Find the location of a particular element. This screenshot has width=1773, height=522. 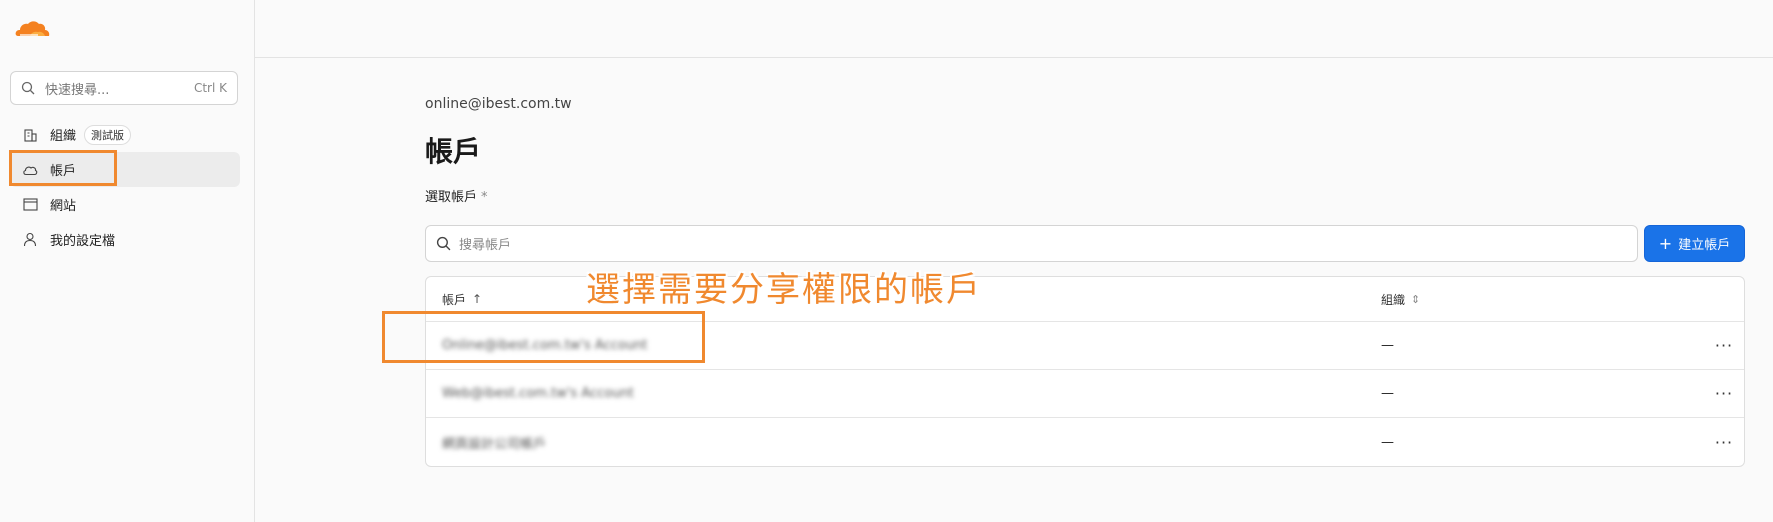

column-label: 帳戶 is located at coordinates (454, 299).